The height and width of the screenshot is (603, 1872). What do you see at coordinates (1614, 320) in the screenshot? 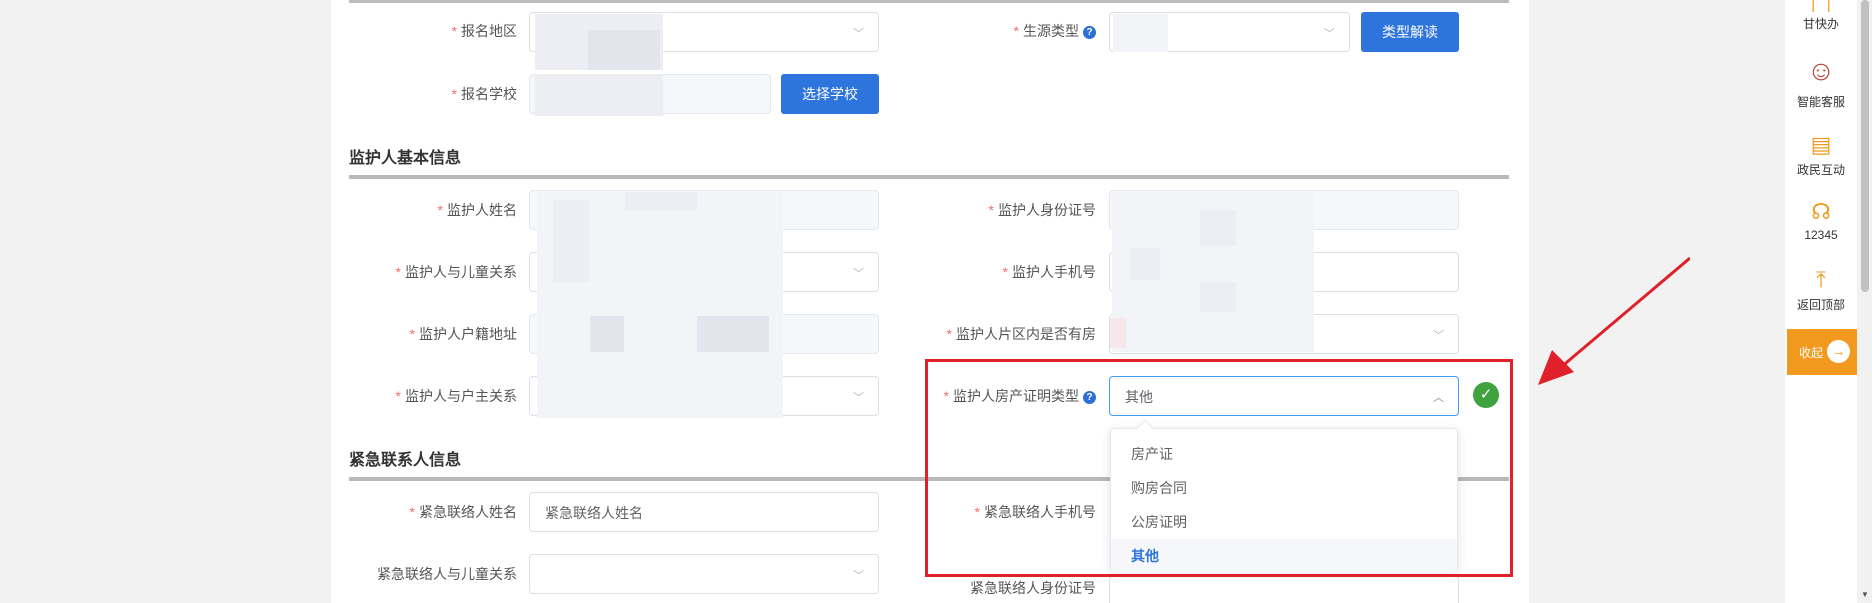
I see `annotation-arrow` at bounding box center [1614, 320].